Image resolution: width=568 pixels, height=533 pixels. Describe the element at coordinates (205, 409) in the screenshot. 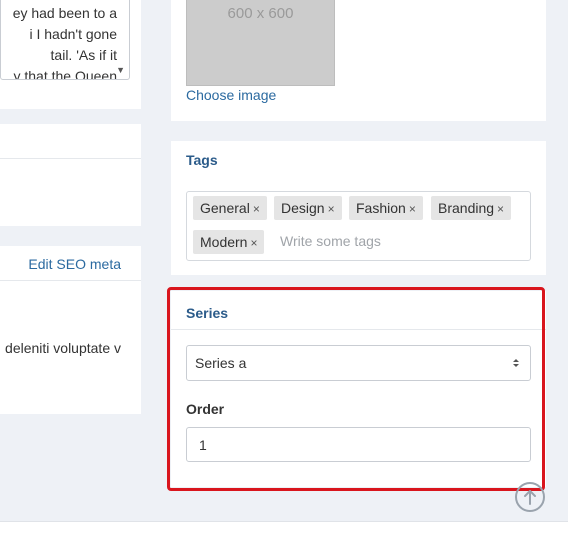

I see `order-label: Order` at that location.